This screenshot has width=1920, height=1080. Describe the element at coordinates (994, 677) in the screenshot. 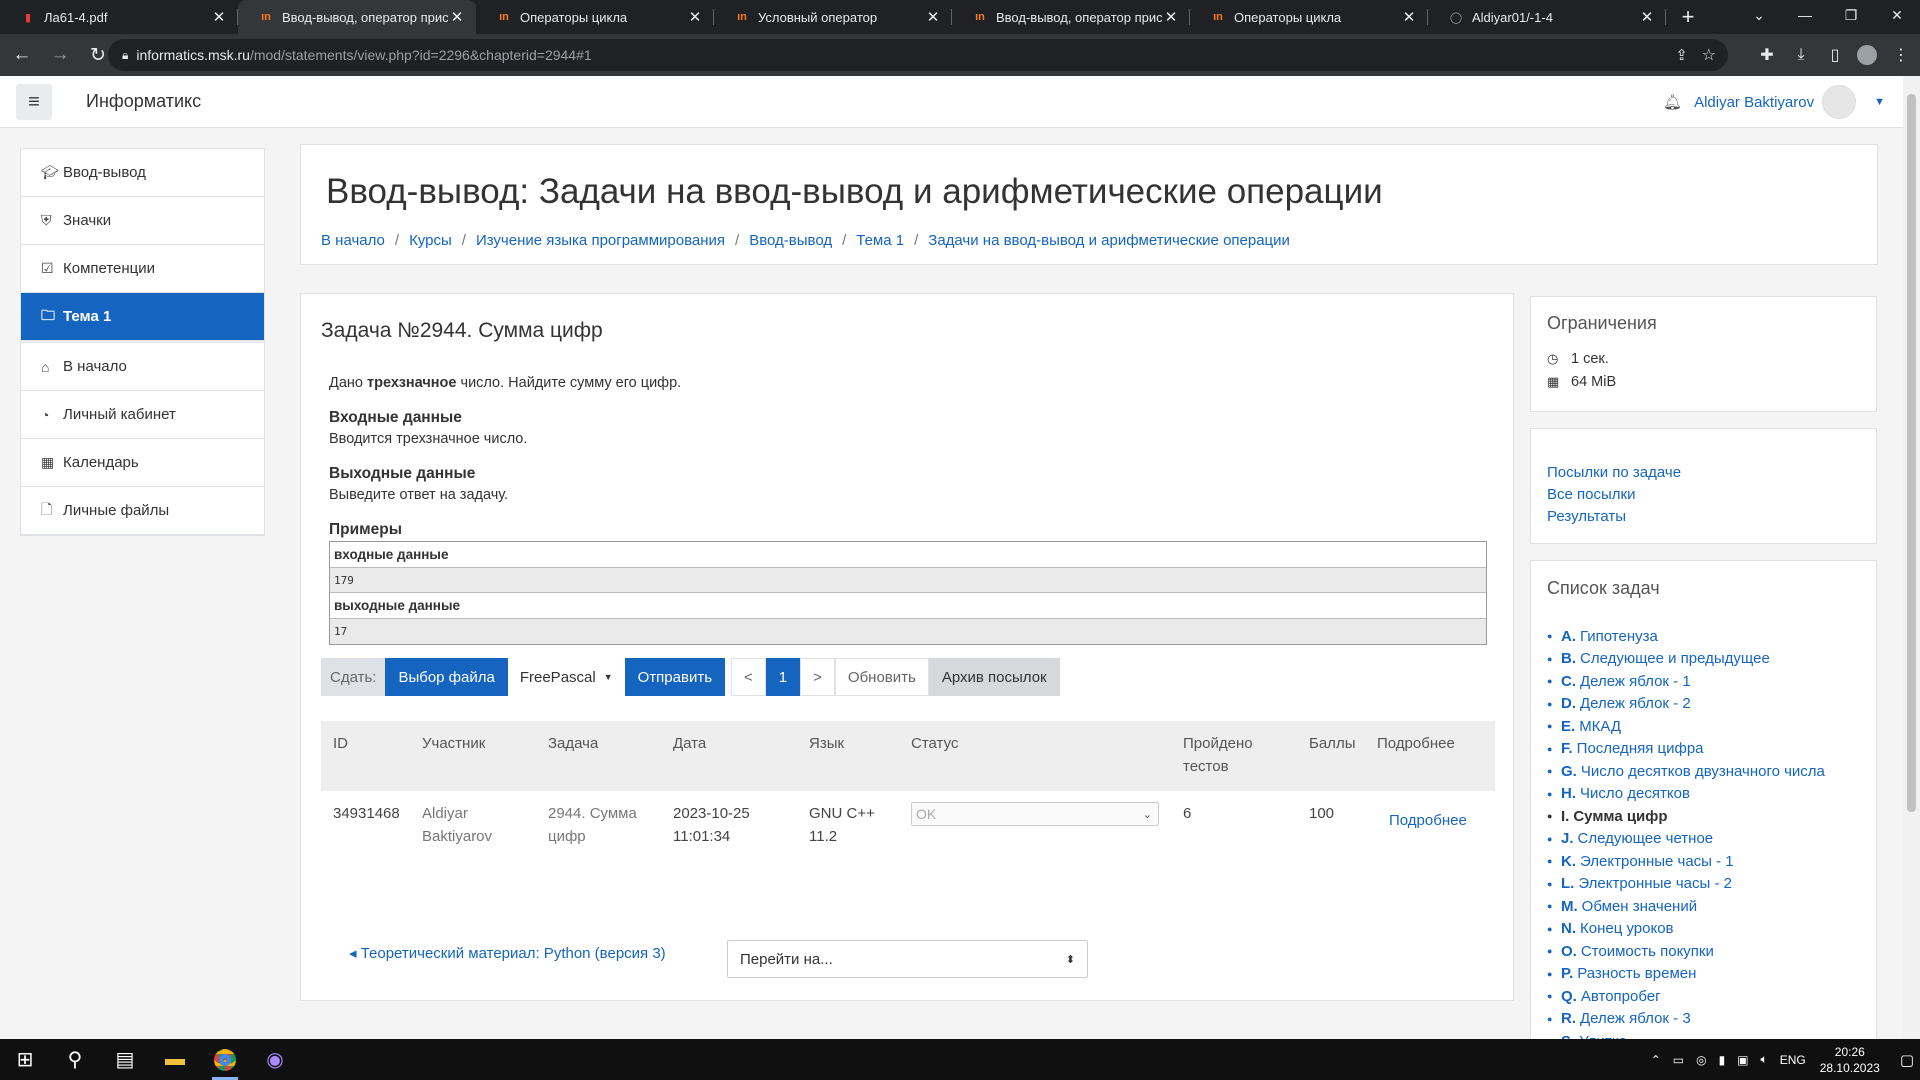

I see `archive-button: Архив посылок` at that location.